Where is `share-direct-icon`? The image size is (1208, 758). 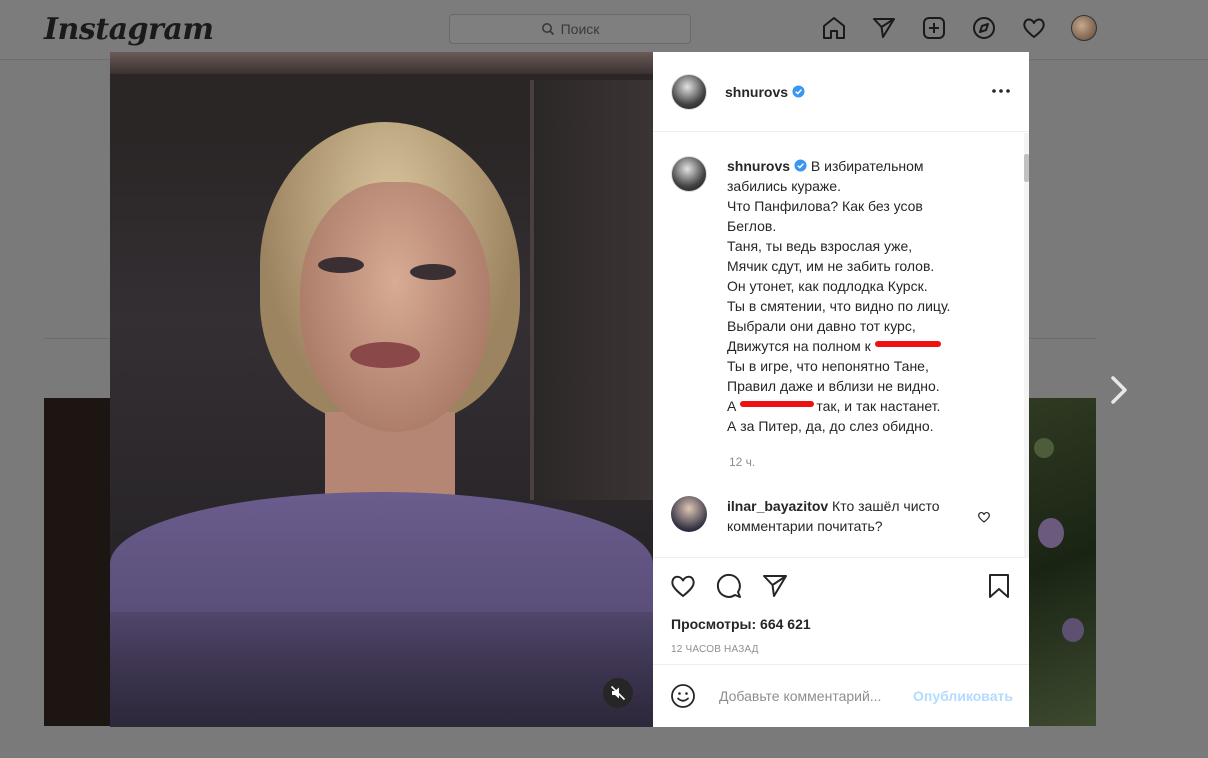 share-direct-icon is located at coordinates (775, 586).